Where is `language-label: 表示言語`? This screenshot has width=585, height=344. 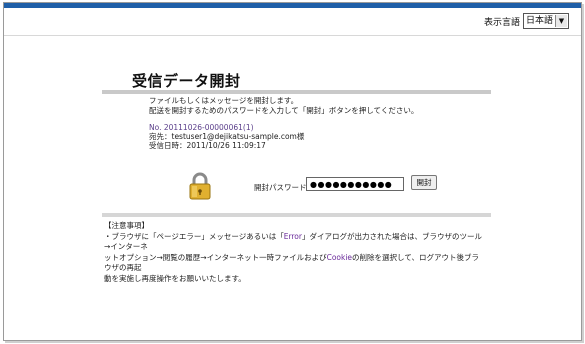
language-label: 表示言語 is located at coordinates (501, 22).